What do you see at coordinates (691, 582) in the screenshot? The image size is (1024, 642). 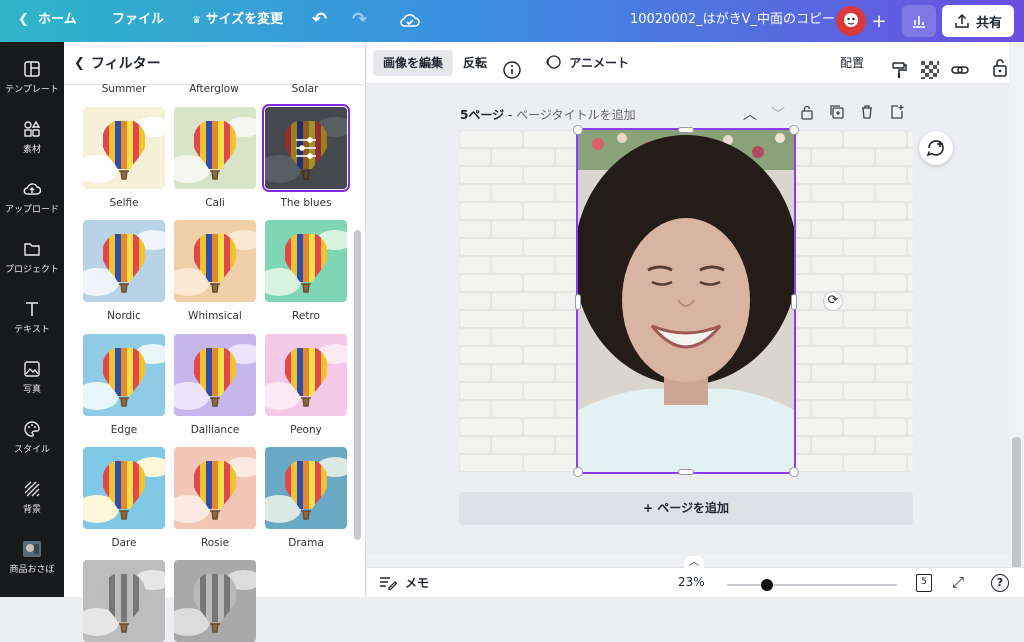 I see `zoom-value: 23%` at bounding box center [691, 582].